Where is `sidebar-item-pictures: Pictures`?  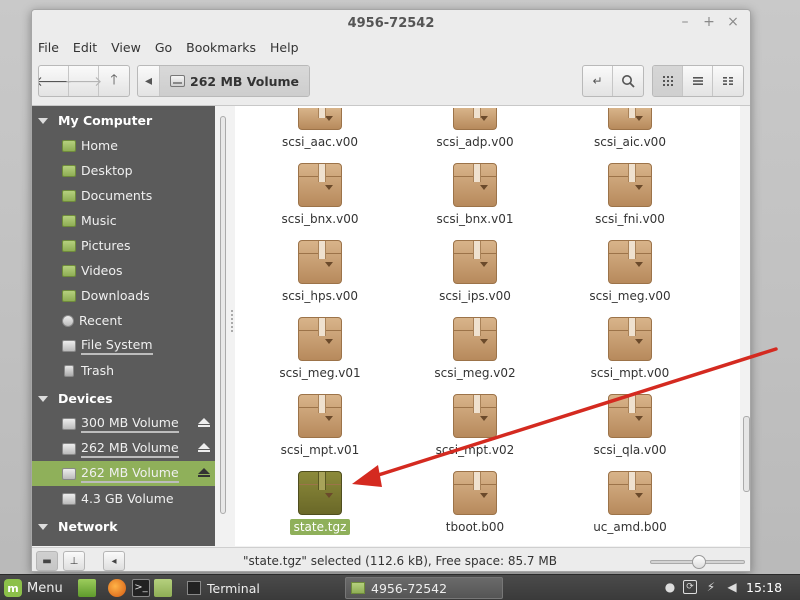
sidebar-item-pictures: Pictures is located at coordinates (123, 245).